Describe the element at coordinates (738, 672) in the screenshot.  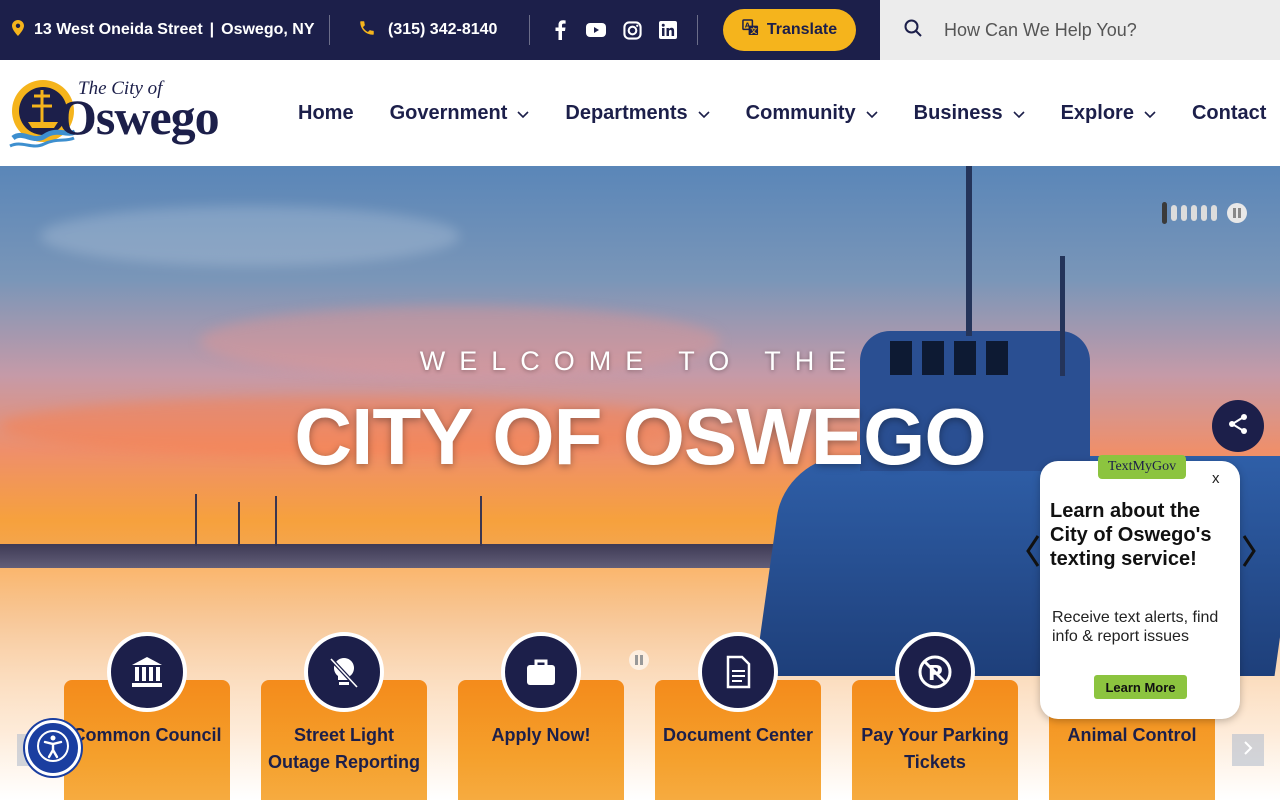
I see `document-icon` at that location.